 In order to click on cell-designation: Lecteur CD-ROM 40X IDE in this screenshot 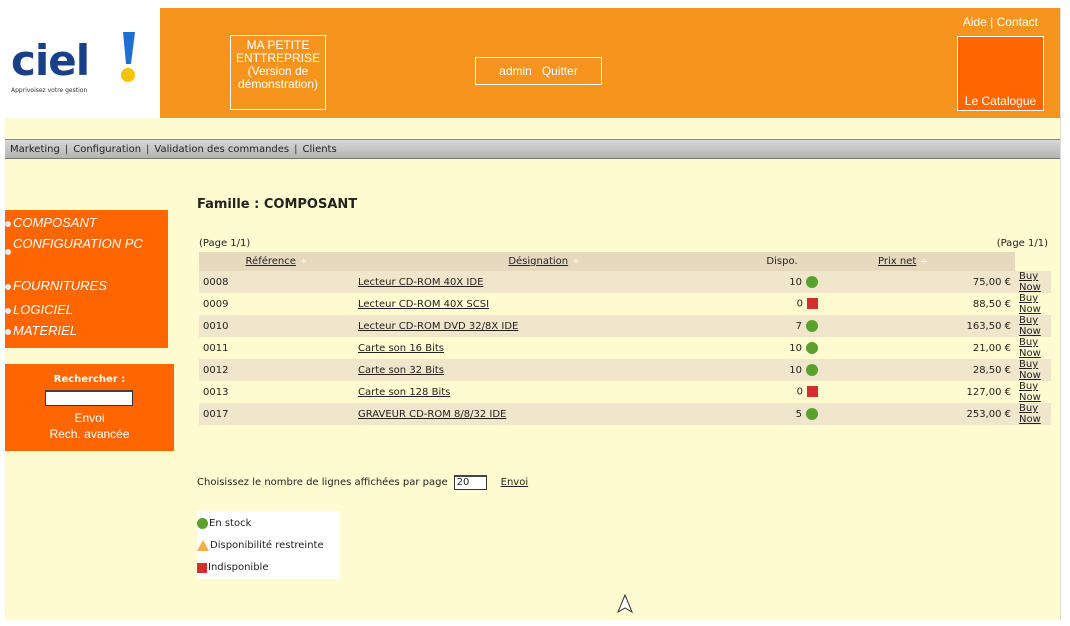, I will do `click(544, 282)`.